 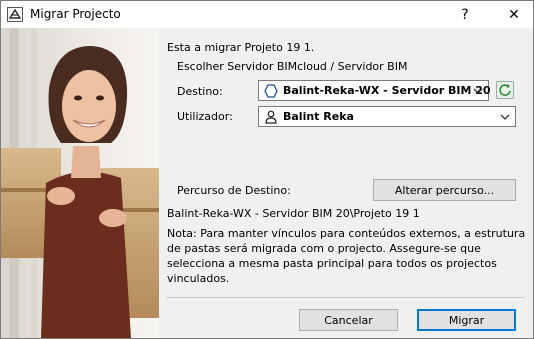 I want to click on user-value: Balint Reka, so click(x=318, y=116).